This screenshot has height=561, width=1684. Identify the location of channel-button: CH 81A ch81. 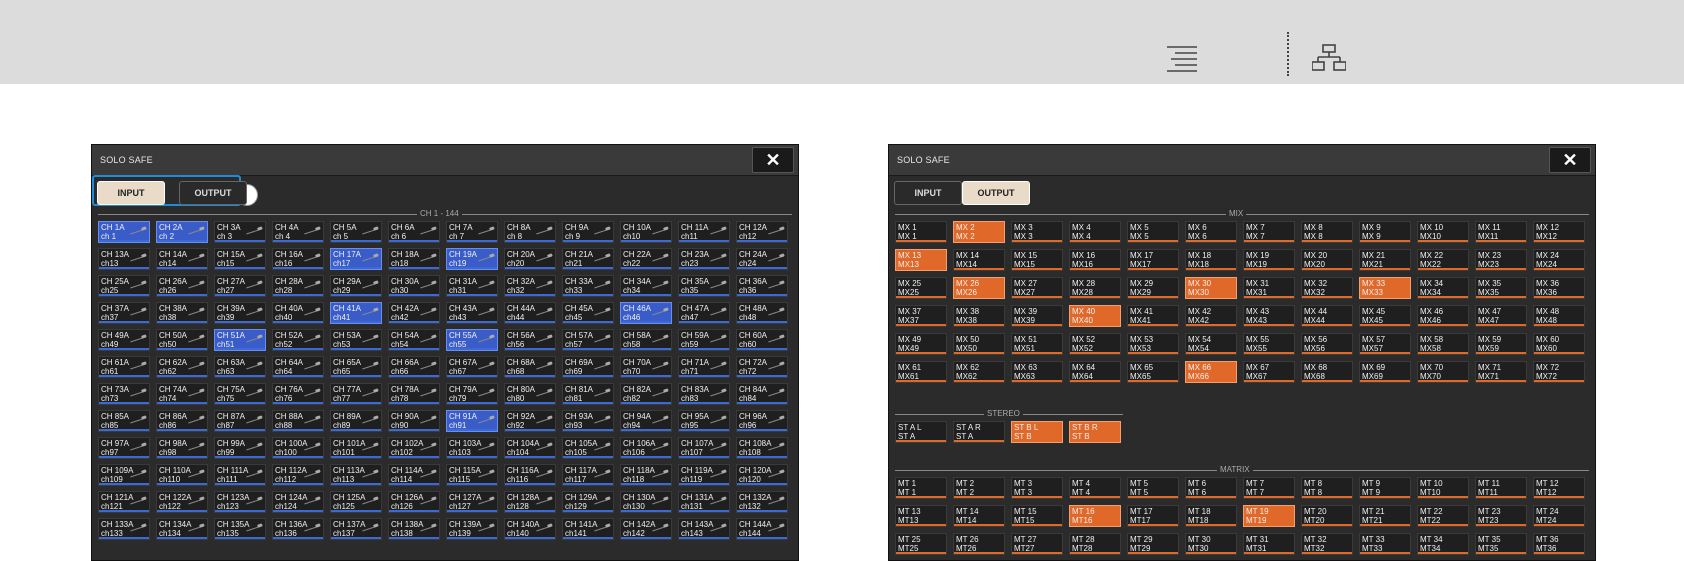
(588, 394).